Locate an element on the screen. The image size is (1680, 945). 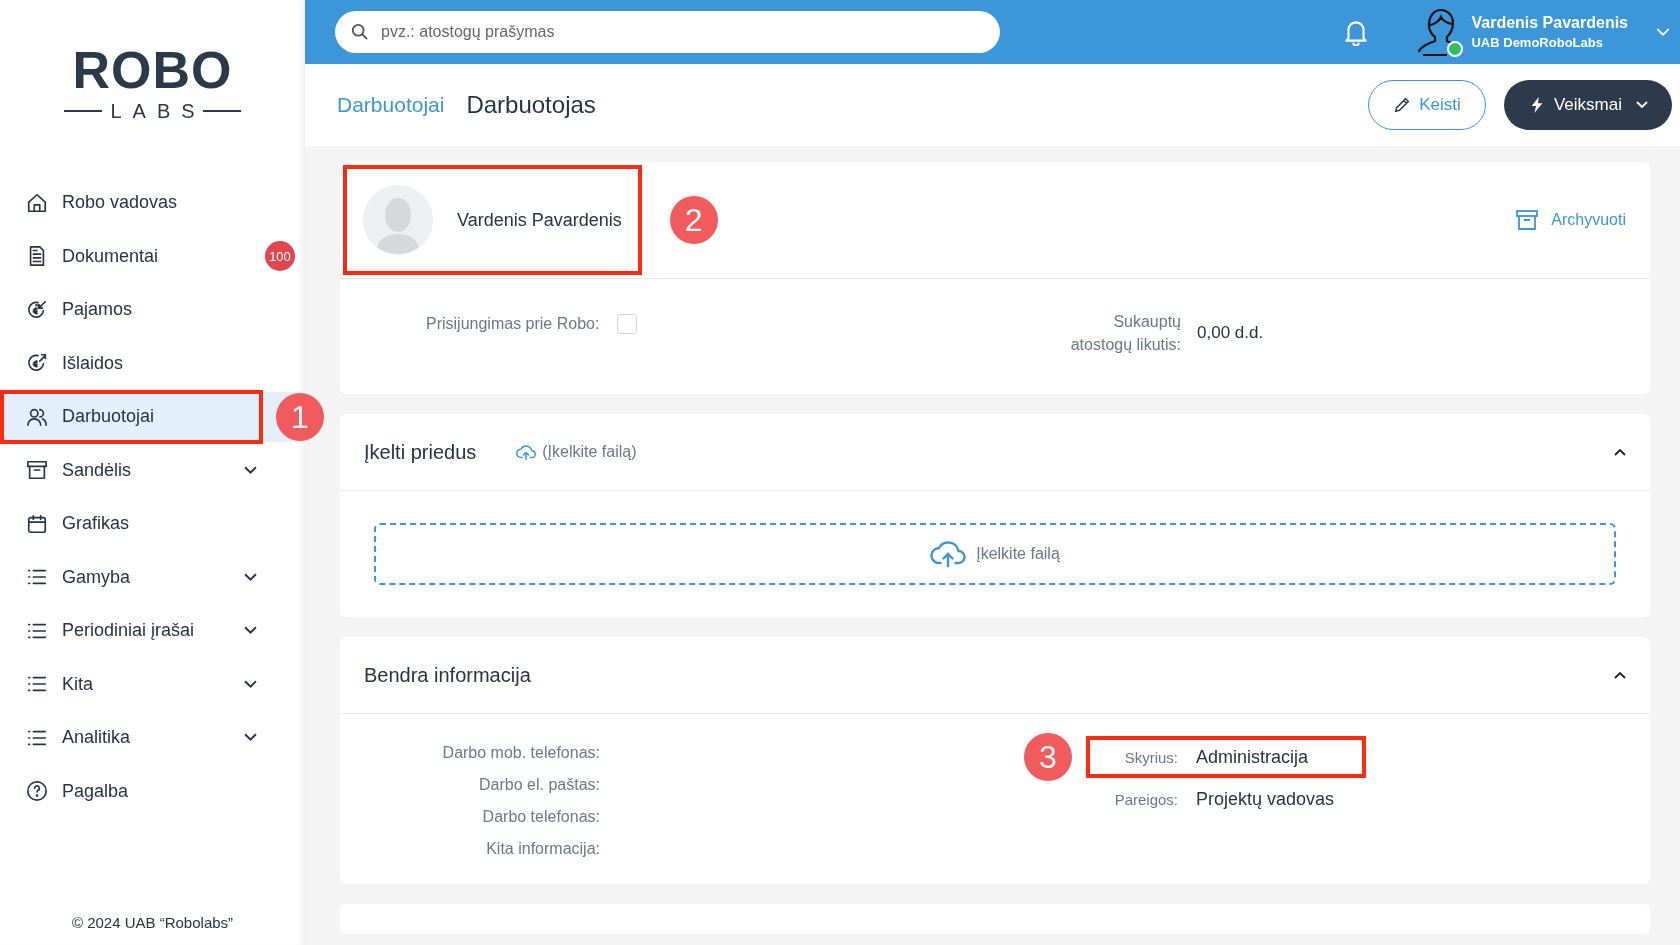
help-icon is located at coordinates (37, 791).